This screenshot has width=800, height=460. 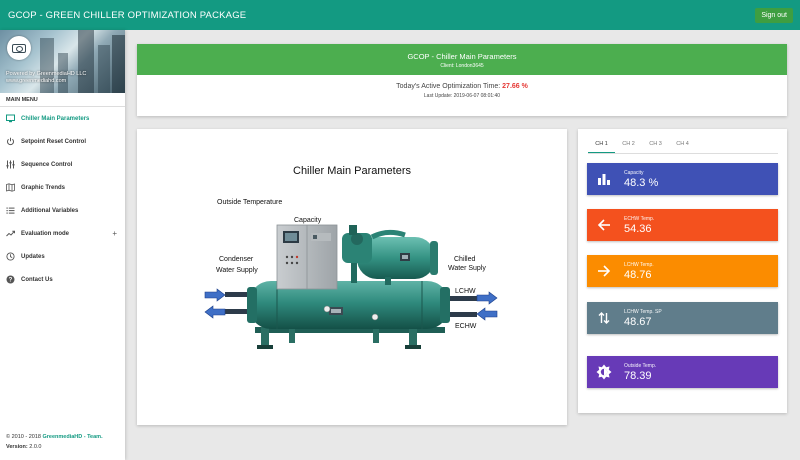 What do you see at coordinates (35, 447) in the screenshot?
I see `footer-version: 2.0.0` at bounding box center [35, 447].